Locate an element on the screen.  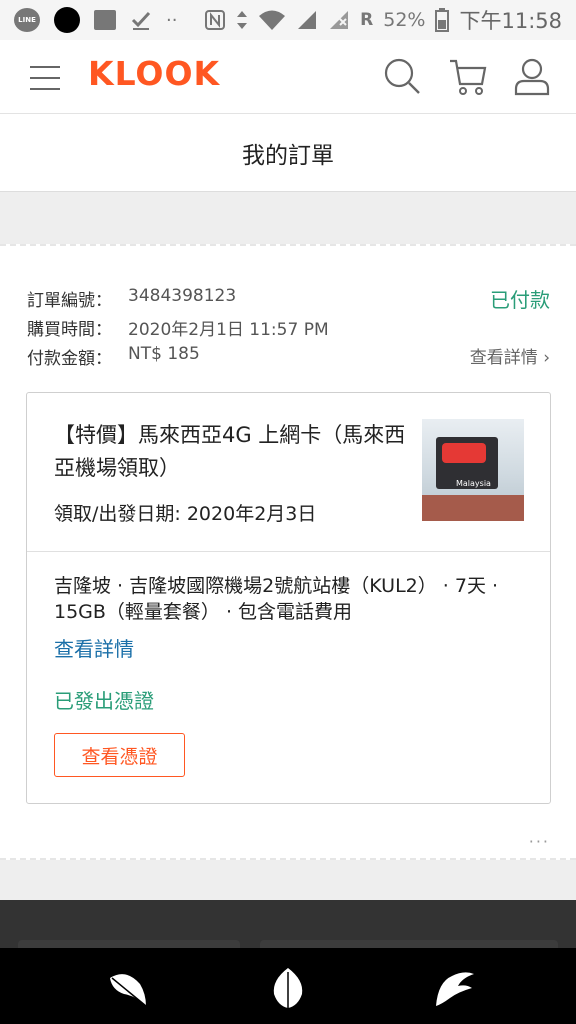
home-leaf-icon is located at coordinates (288, 988).